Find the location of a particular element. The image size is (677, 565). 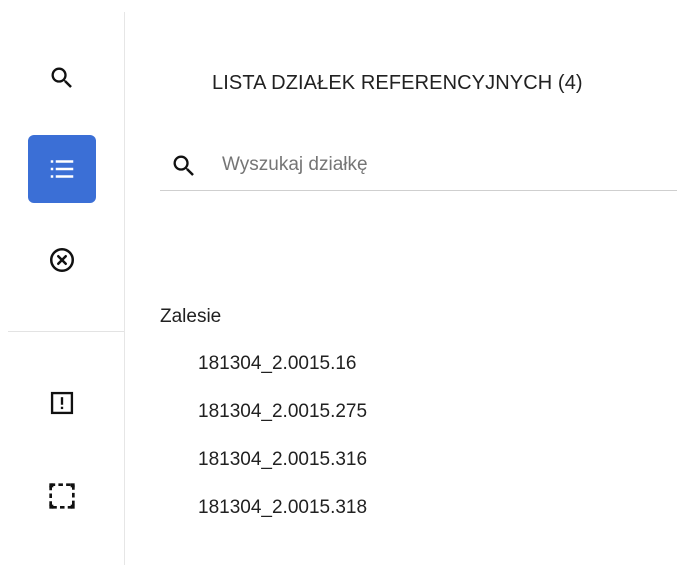

alert-box-icon is located at coordinates (62, 403).